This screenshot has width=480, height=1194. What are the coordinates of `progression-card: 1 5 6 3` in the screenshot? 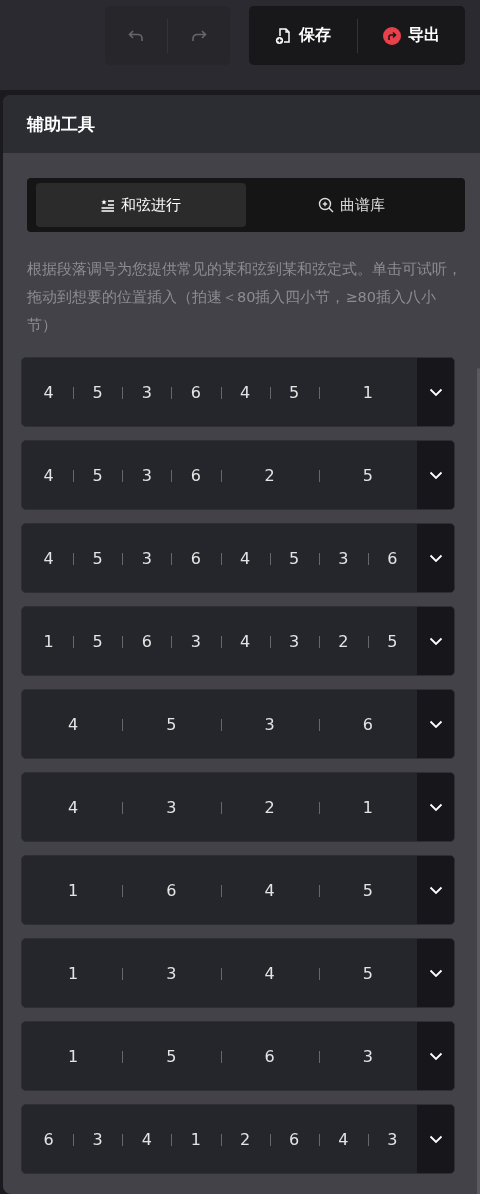 It's located at (238, 1056).